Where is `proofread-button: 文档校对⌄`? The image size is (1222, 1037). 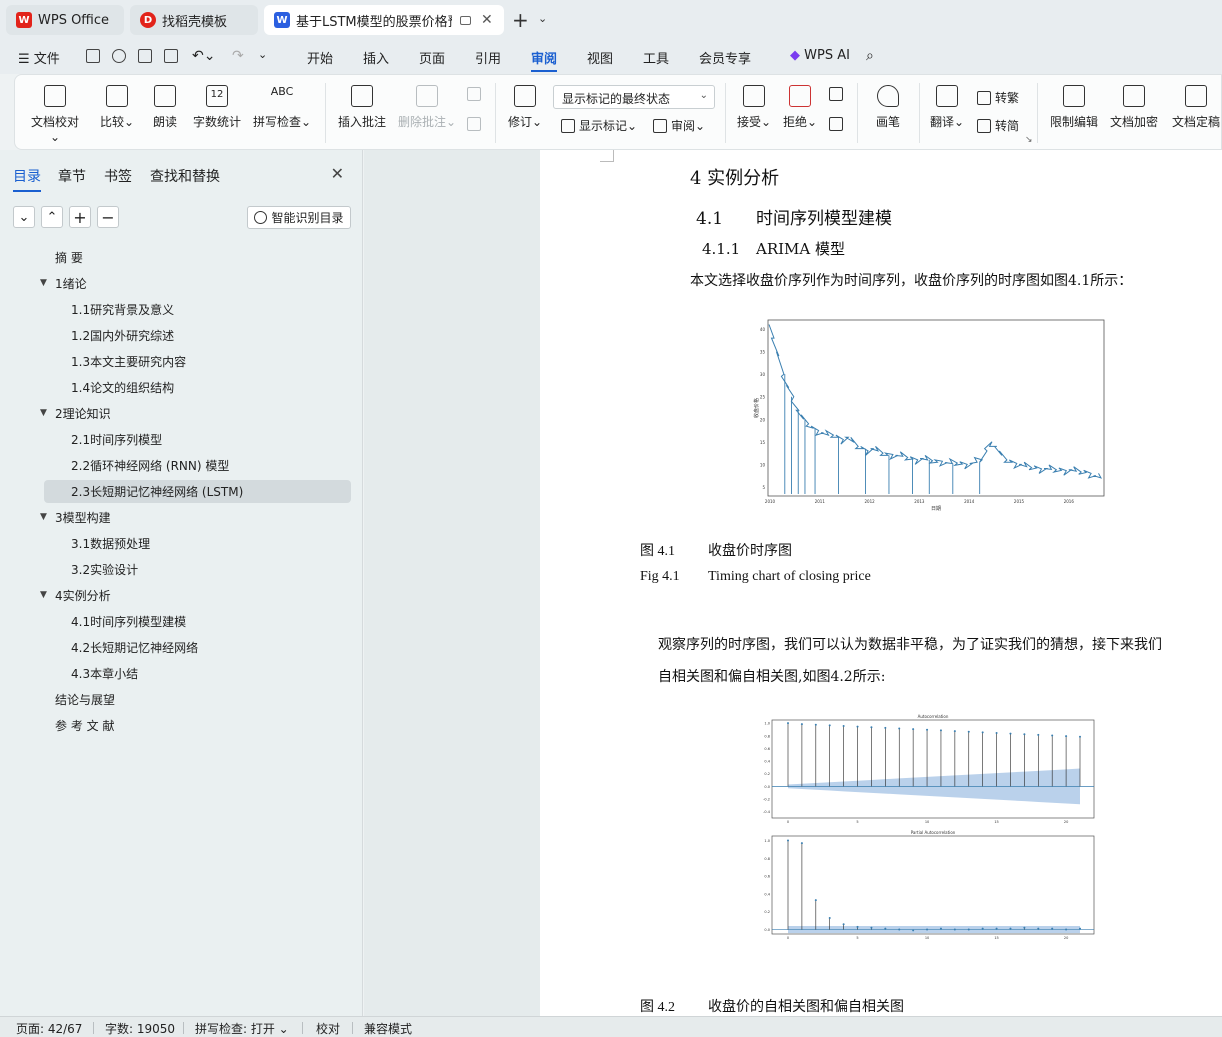
proofread-button: 文档校对⌄ is located at coordinates (55, 114).